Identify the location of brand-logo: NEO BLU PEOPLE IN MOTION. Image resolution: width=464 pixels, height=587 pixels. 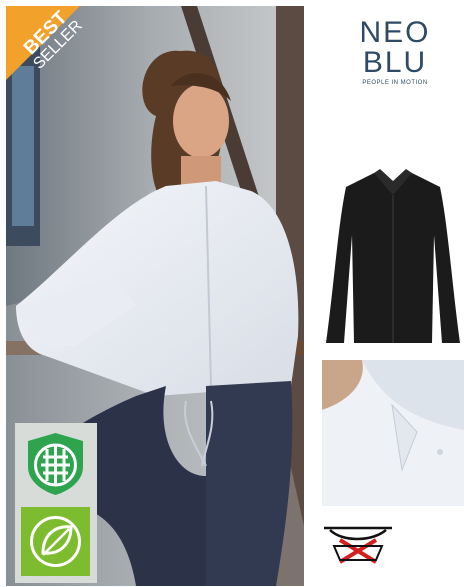
(395, 51).